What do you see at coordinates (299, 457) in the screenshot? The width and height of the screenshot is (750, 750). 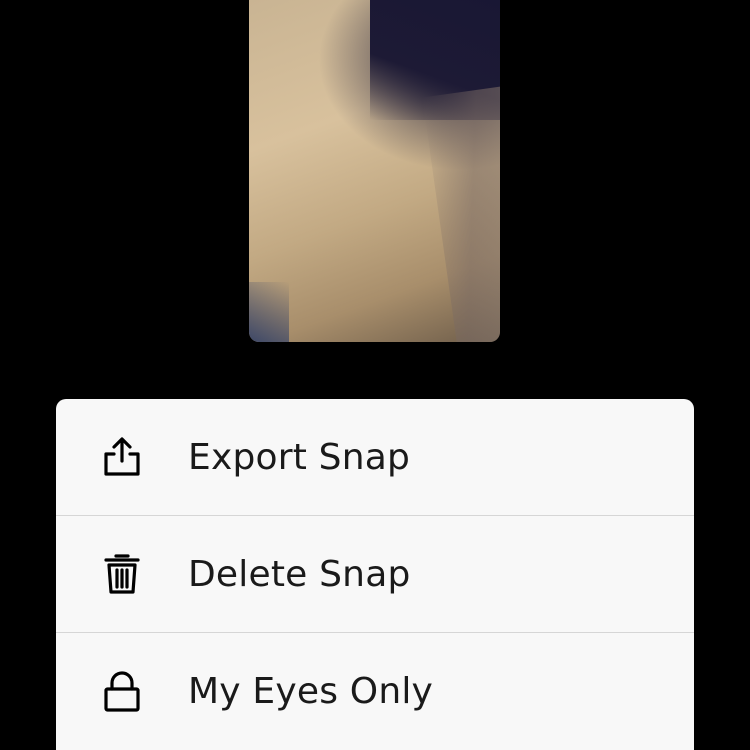 I see `export-snap-label: Export Snap` at bounding box center [299, 457].